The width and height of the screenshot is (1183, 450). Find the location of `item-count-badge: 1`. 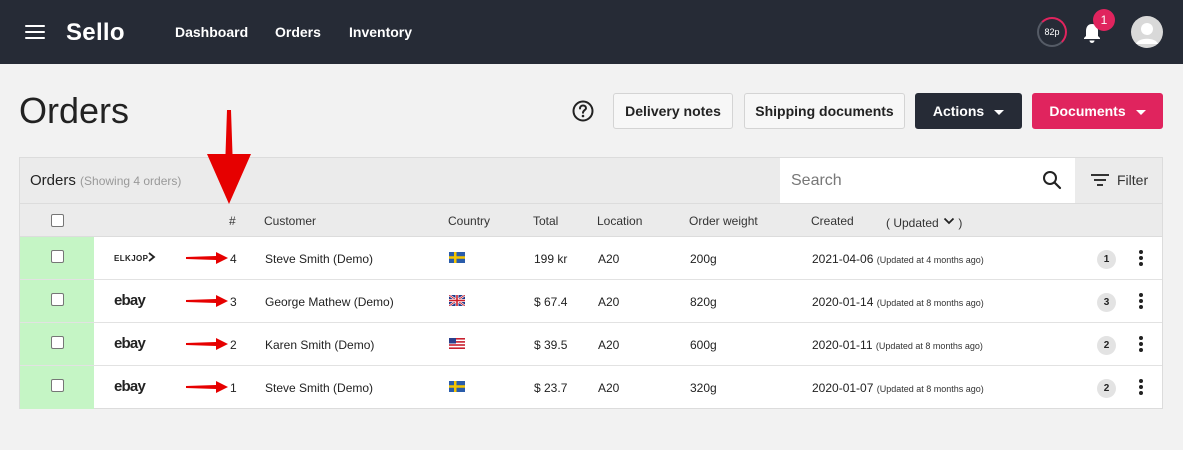

item-count-badge: 1 is located at coordinates (1106, 259).